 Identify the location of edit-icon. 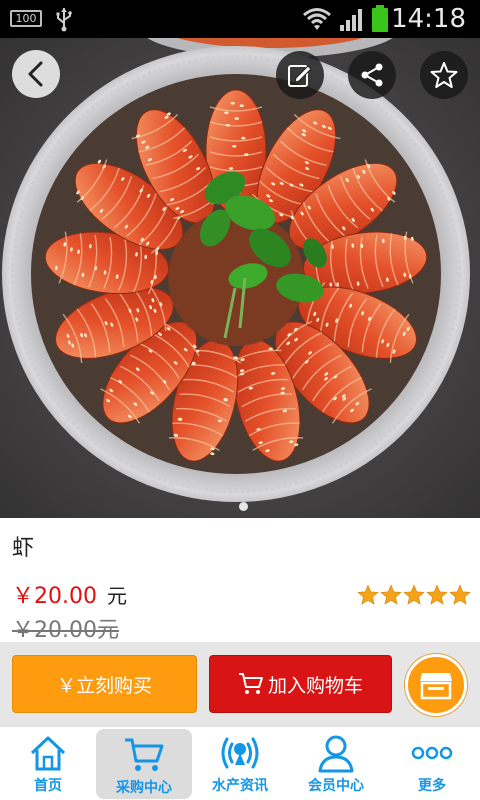
(300, 76).